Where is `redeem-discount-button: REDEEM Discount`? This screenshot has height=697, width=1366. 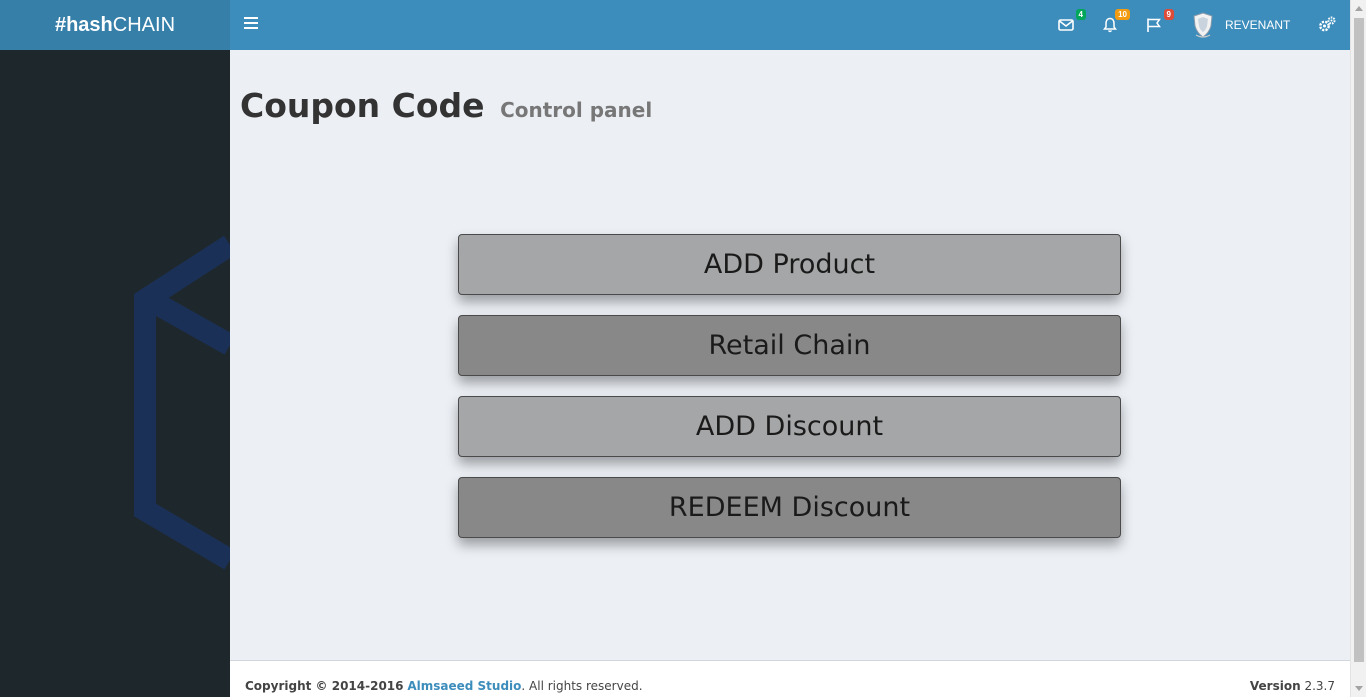 redeem-discount-button: REDEEM Discount is located at coordinates (789, 507).